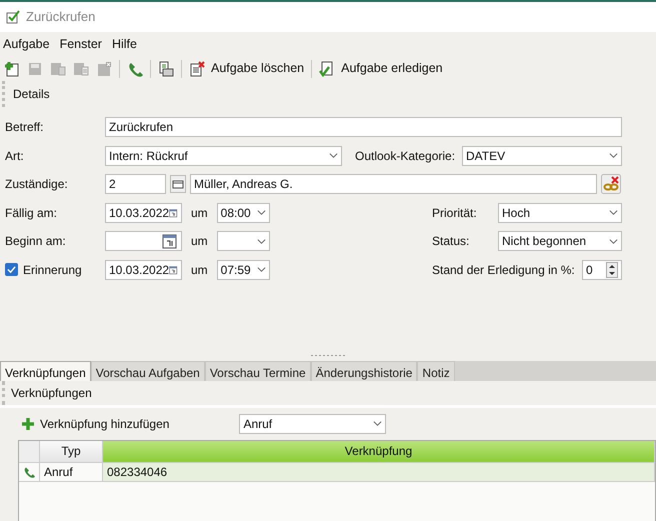 The width and height of the screenshot is (656, 521). Describe the element at coordinates (26, 44) in the screenshot. I see `menu-item: Aufgabe` at that location.